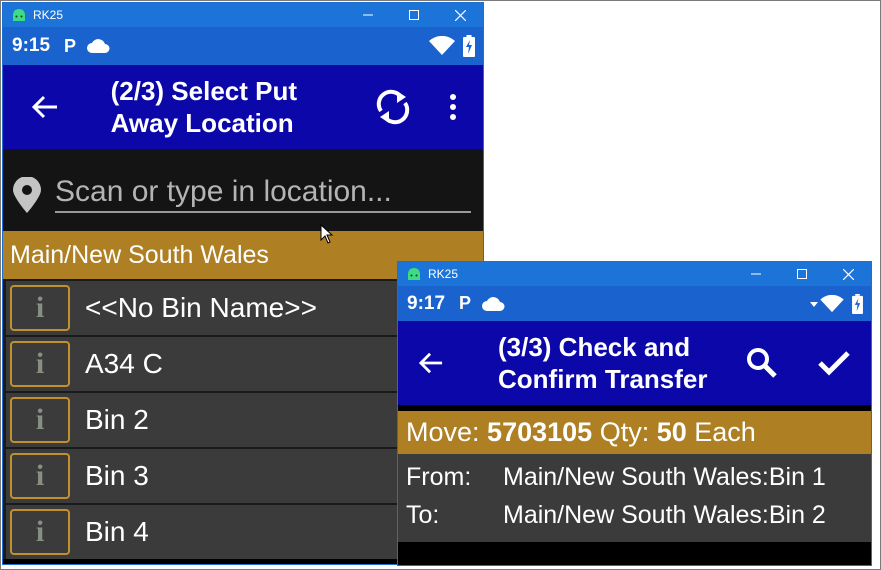 Image resolution: width=881 pixels, height=570 pixels. I want to click on more-vert-icon, so click(453, 107).